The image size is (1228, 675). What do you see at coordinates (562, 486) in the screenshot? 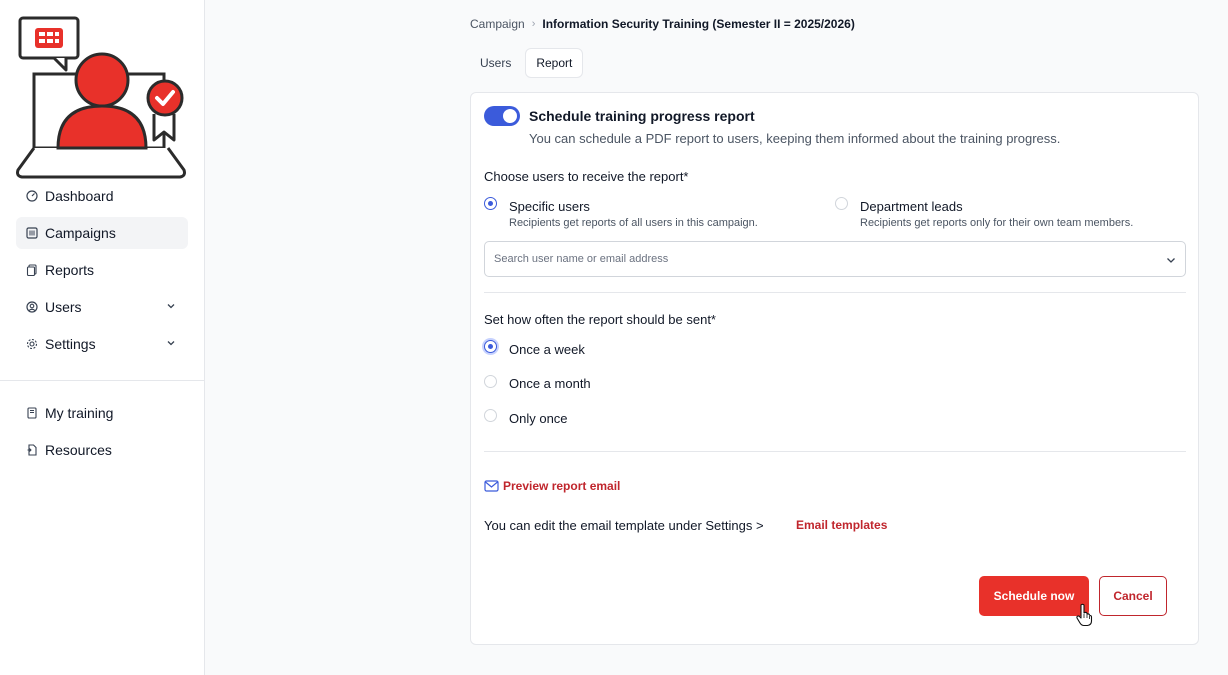
I see `preview-report-email-label: Preview report email` at bounding box center [562, 486].